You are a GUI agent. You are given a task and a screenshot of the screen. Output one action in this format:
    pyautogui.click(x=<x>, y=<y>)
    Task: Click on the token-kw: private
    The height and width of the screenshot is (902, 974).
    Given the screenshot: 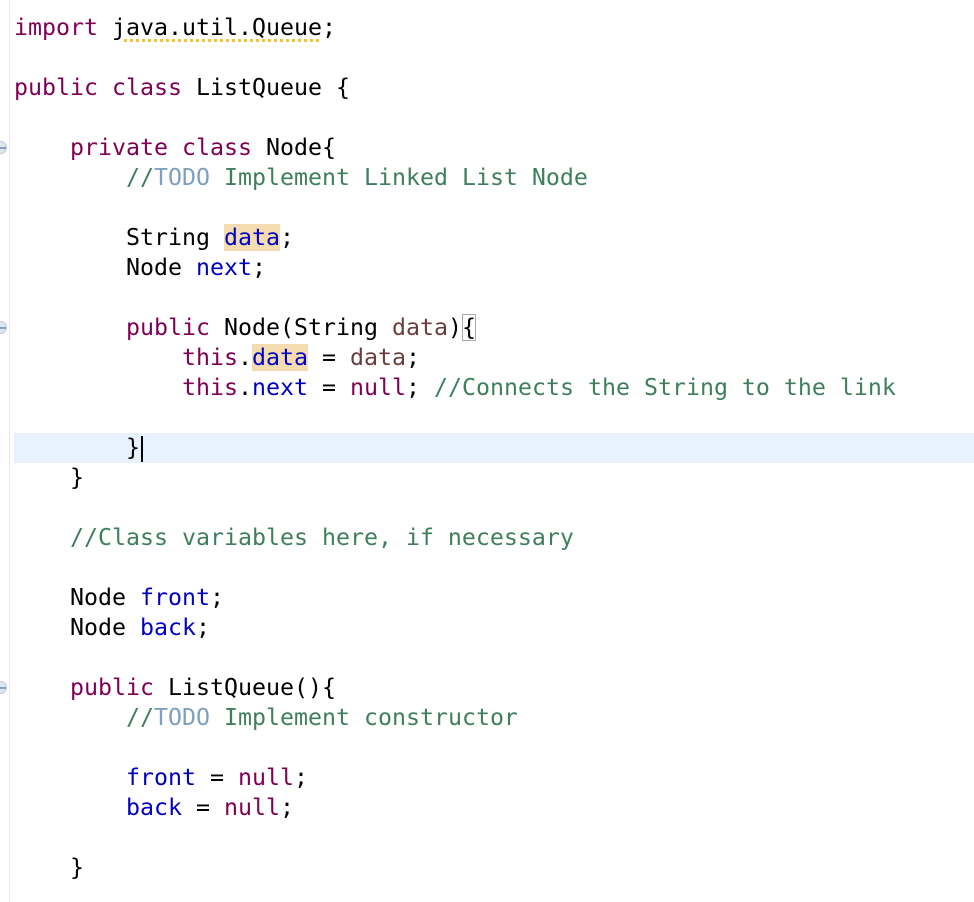 What is the action you would take?
    pyautogui.click(x=119, y=147)
    